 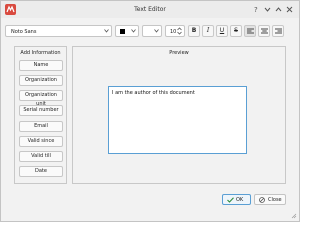 What do you see at coordinates (41, 80) in the screenshot?
I see `insert-organization-button: Organization` at bounding box center [41, 80].